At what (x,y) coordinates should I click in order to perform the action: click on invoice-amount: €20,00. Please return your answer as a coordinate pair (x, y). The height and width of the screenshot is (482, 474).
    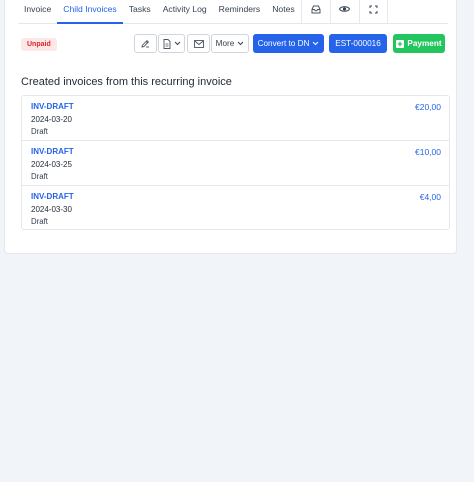
    Looking at the image, I should click on (428, 107).